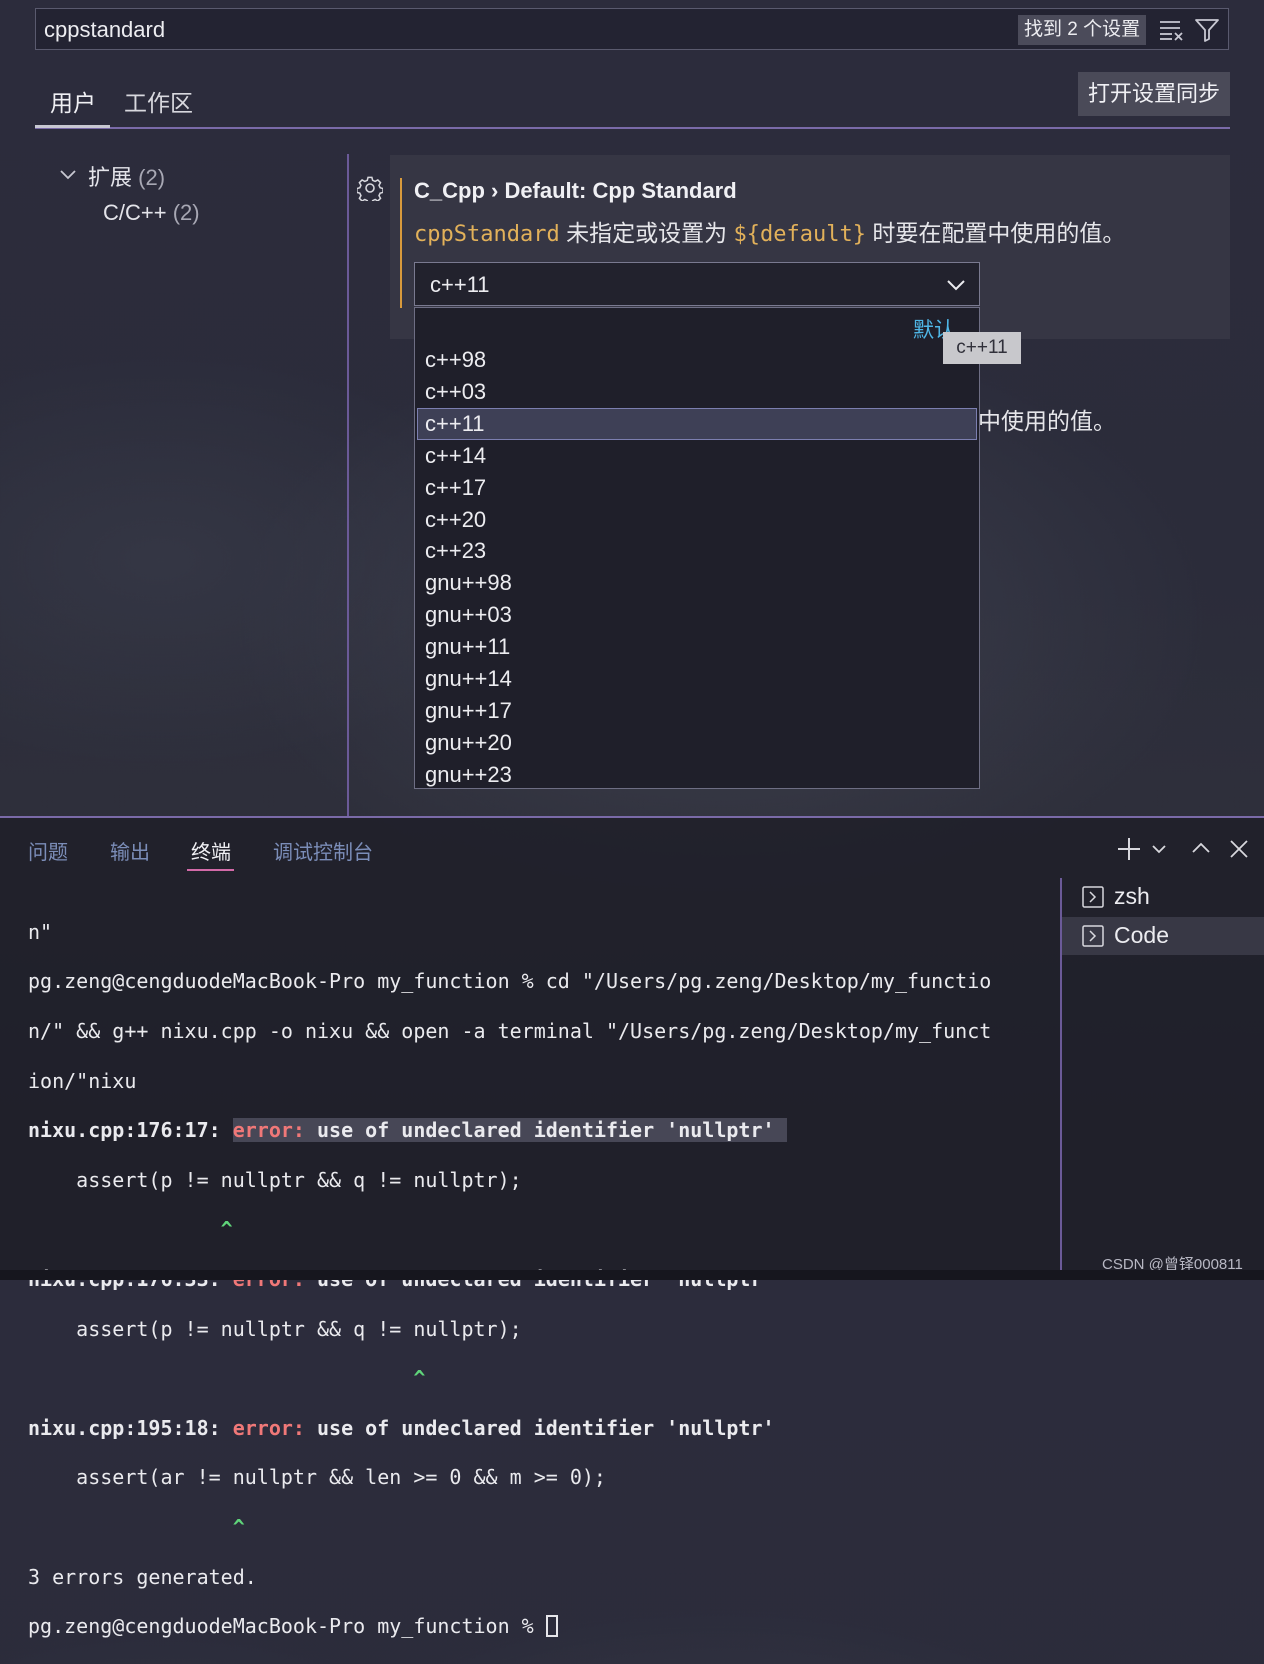 The height and width of the screenshot is (1664, 1264). What do you see at coordinates (370, 188) in the screenshot?
I see `gear-icon` at bounding box center [370, 188].